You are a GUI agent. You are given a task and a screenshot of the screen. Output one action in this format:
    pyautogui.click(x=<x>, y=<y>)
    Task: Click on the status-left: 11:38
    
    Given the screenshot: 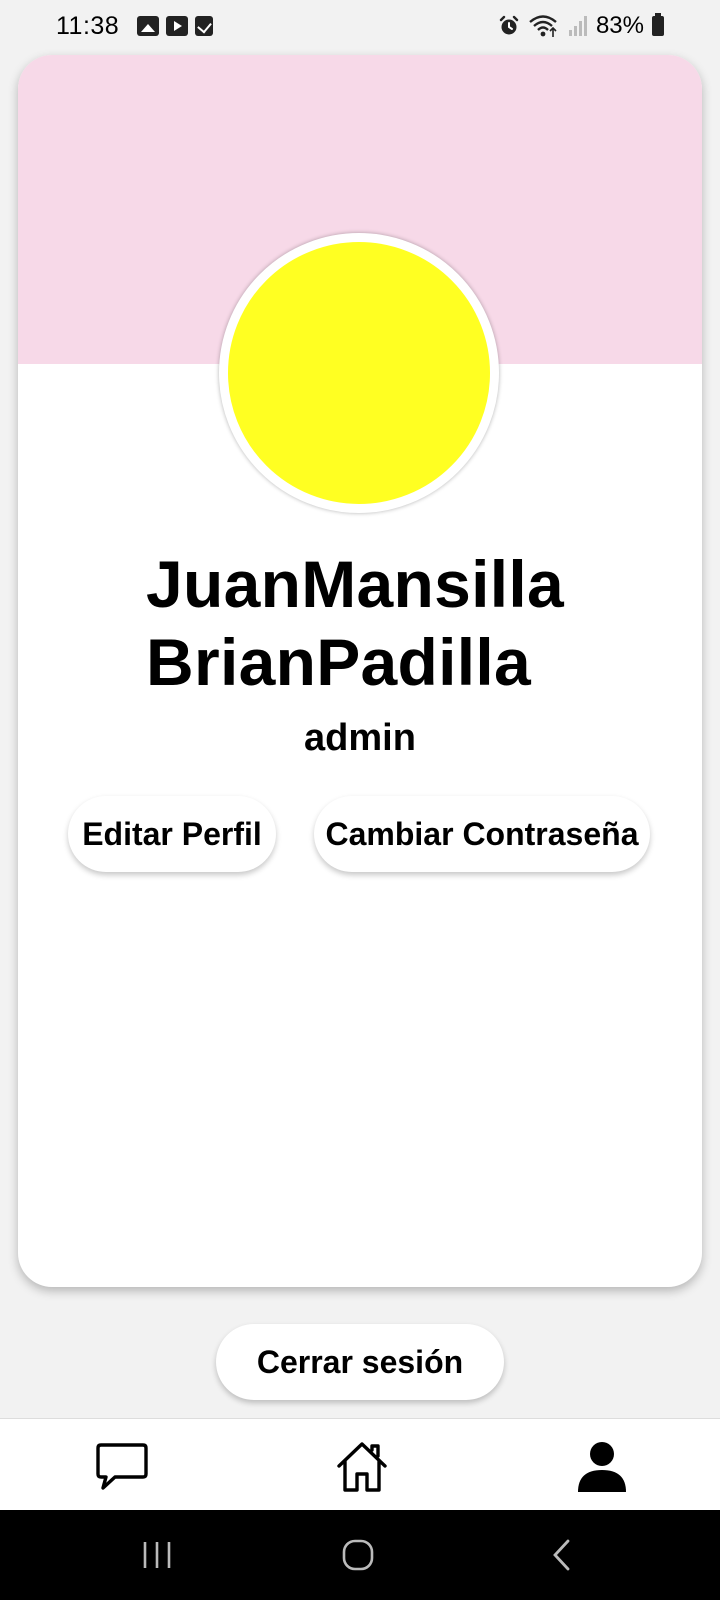 What is the action you would take?
    pyautogui.click(x=135, y=26)
    